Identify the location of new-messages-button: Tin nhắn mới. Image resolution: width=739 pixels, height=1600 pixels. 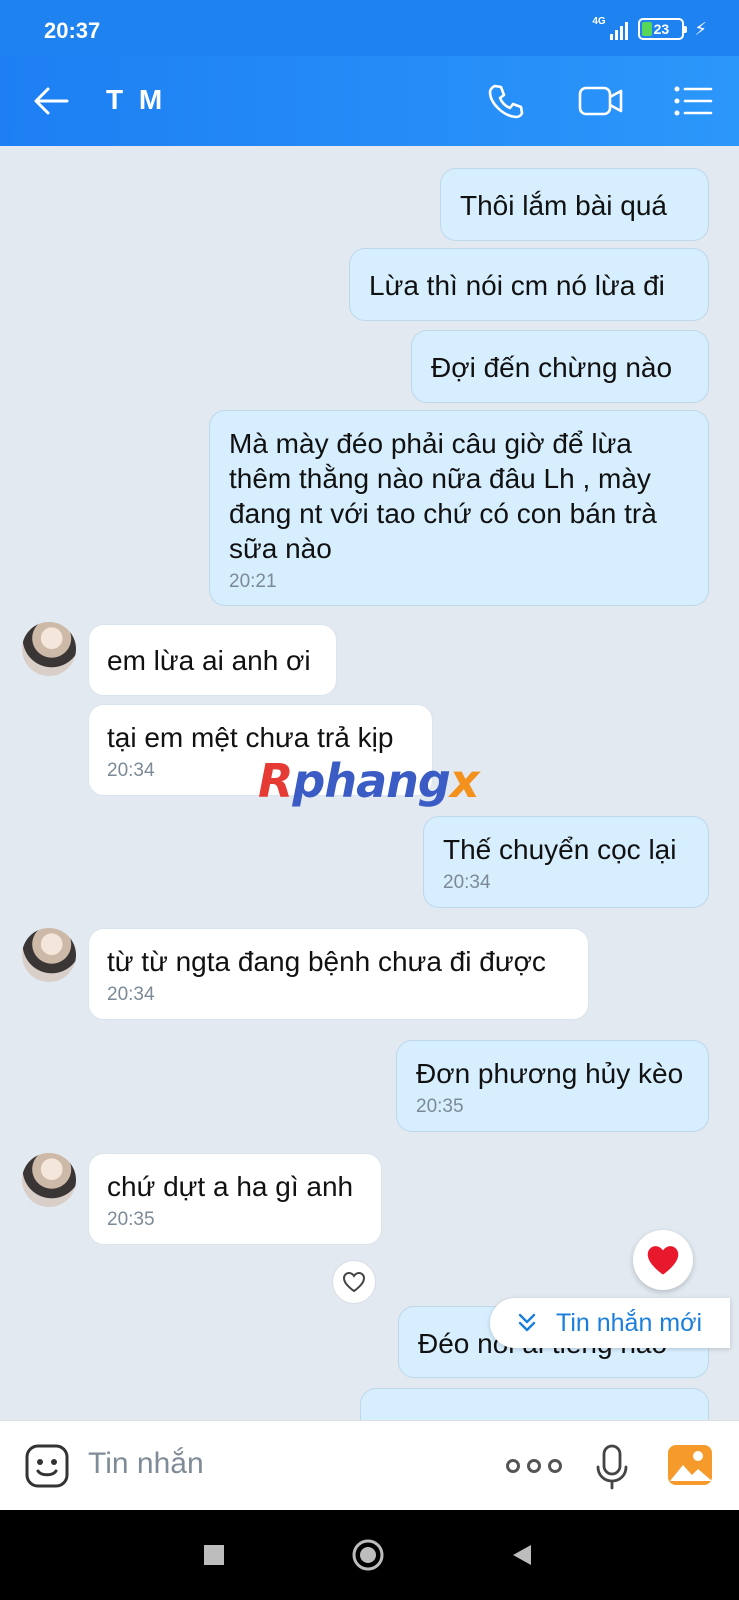
(610, 1323).